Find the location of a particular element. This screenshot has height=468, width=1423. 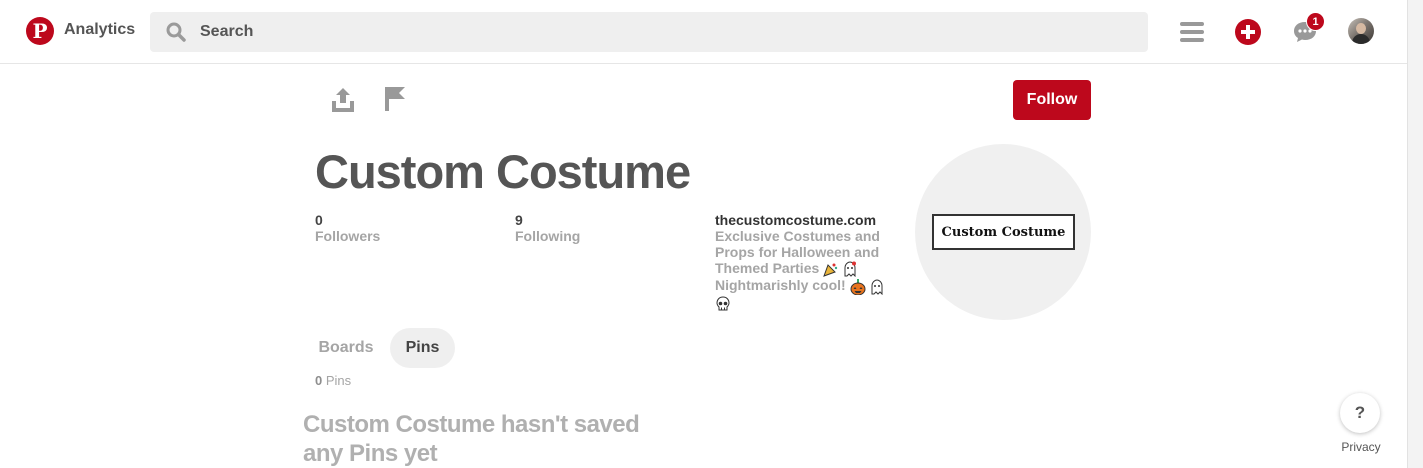

followers-count: 0 is located at coordinates (319, 220).